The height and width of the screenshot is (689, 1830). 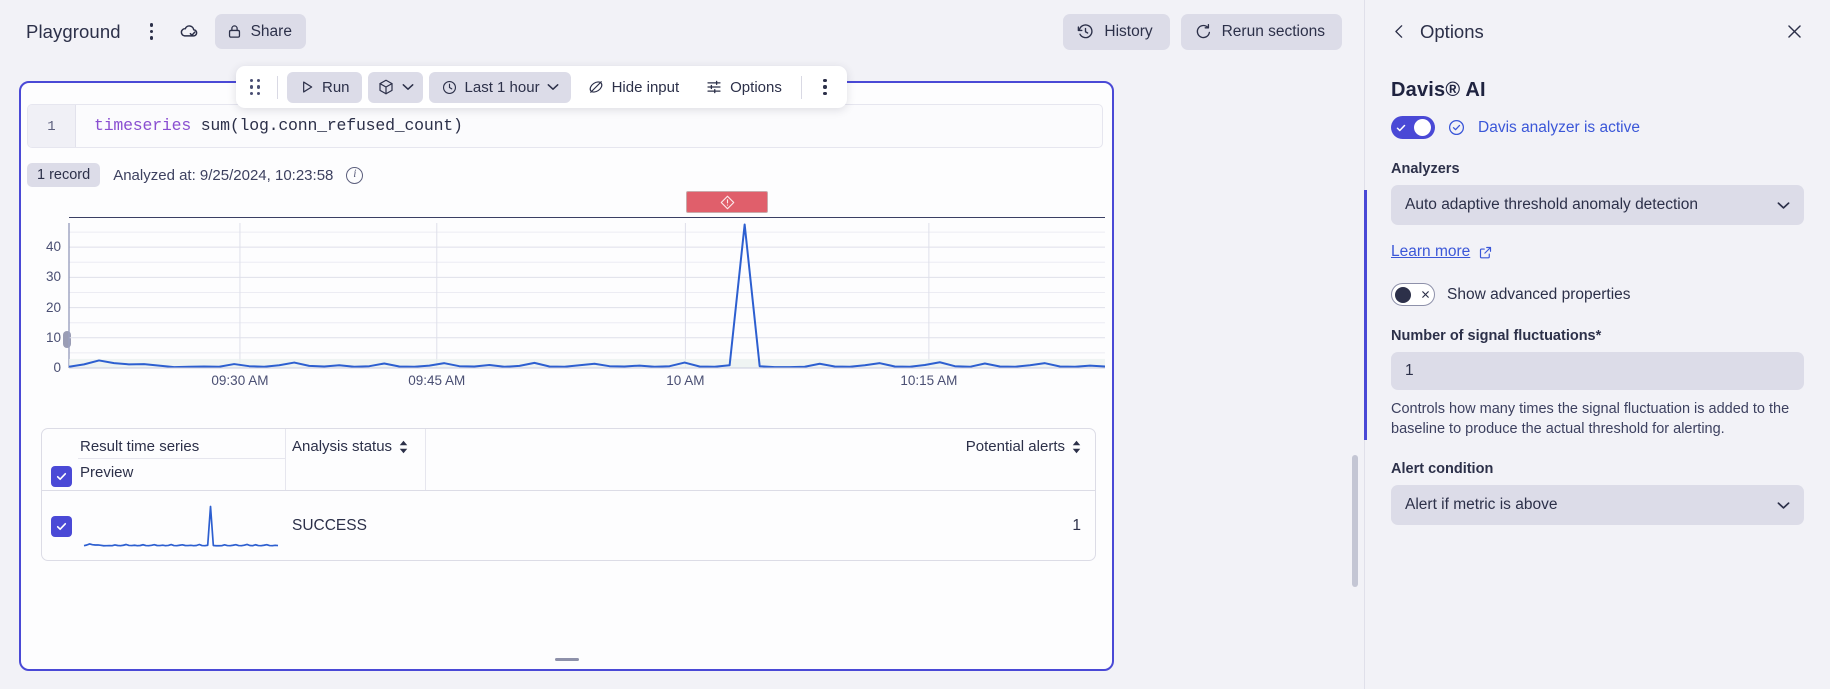 I want to click on alert-condition-select: Alert if metric is above, so click(x=1597, y=505).